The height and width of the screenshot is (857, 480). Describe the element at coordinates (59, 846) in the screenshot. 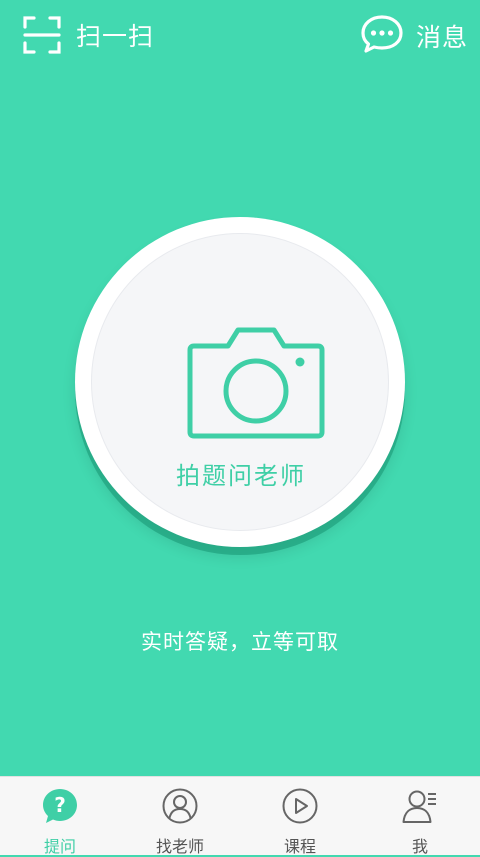

I see `tab-ask-label: 提问` at that location.